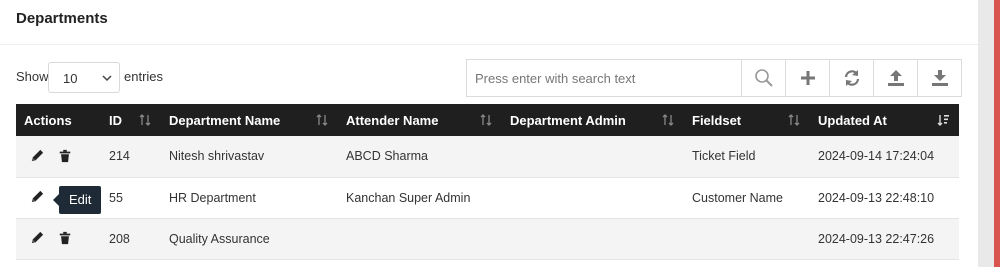 The image size is (1000, 267). I want to click on plus-icon, so click(807, 78).